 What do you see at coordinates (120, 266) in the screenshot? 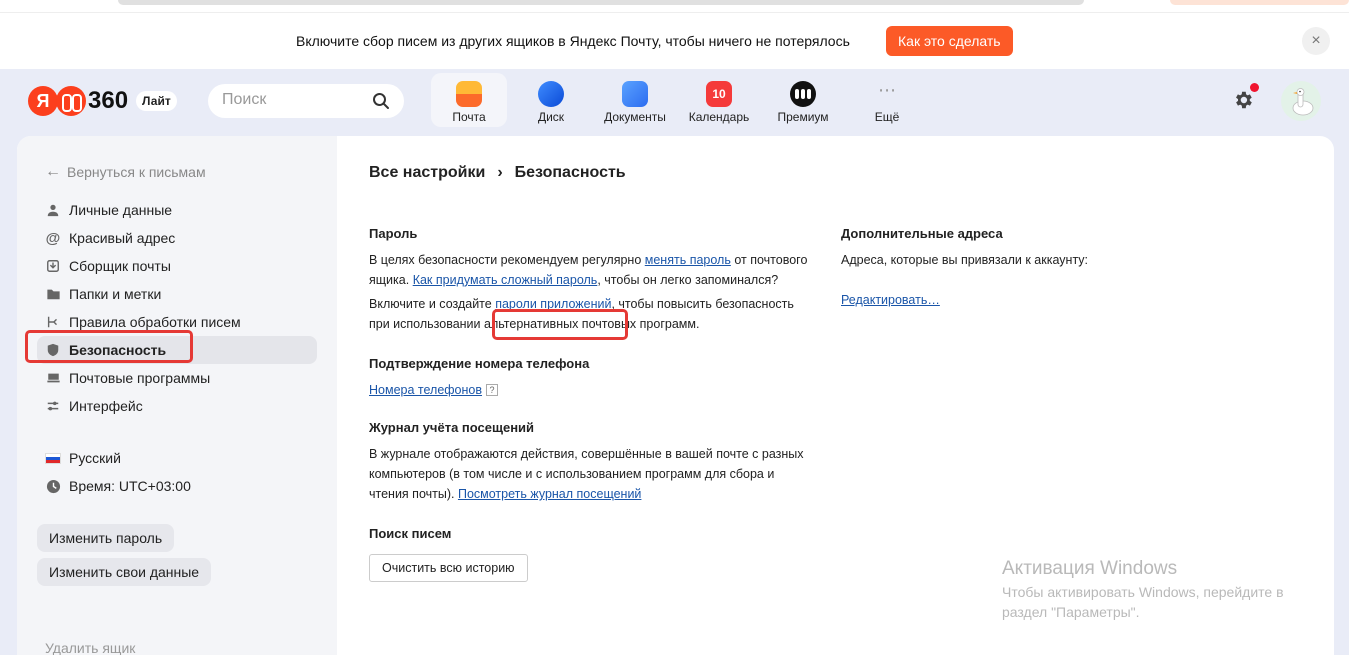
I see `sidebar-item-label: Сборщик почты` at bounding box center [120, 266].